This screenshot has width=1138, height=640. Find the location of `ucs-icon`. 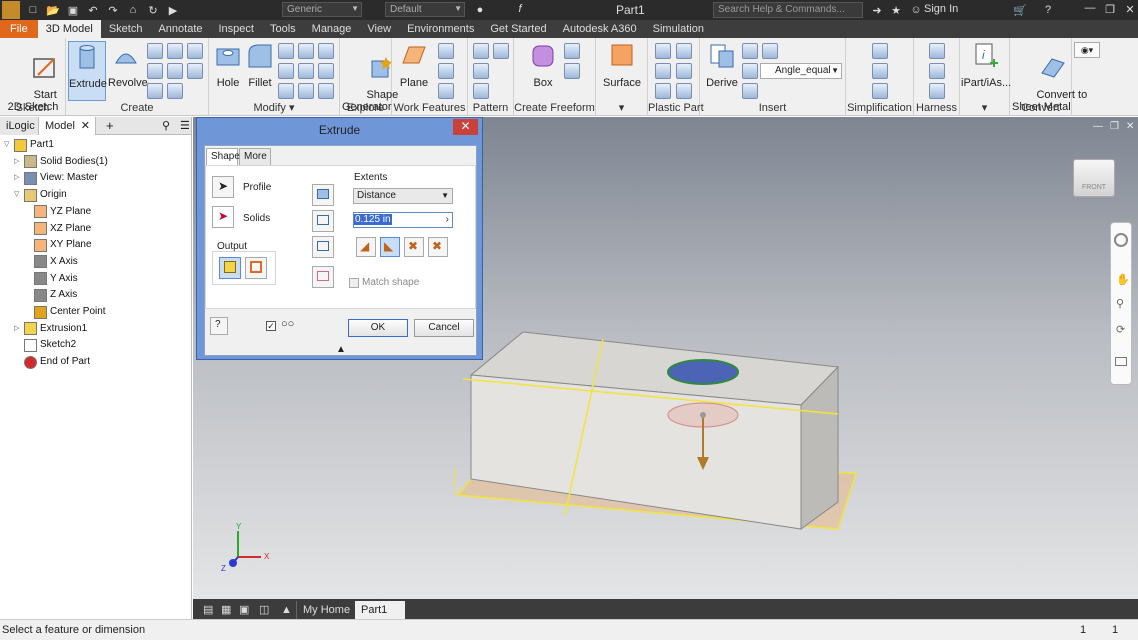

ucs-icon is located at coordinates (446, 91).